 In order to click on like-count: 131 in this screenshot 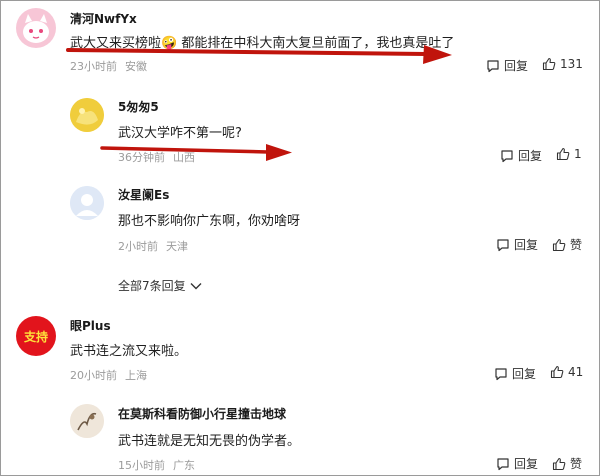, I will do `click(571, 64)`.